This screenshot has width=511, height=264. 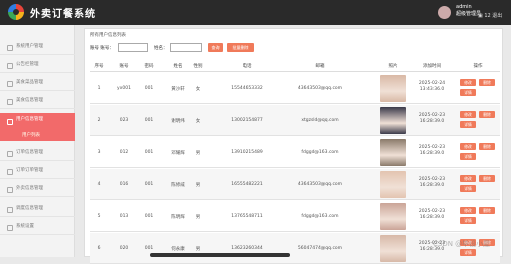 What do you see at coordinates (37, 101) in the screenshot?
I see `sidebar-item-food-info: 美食信息管理` at bounding box center [37, 101].